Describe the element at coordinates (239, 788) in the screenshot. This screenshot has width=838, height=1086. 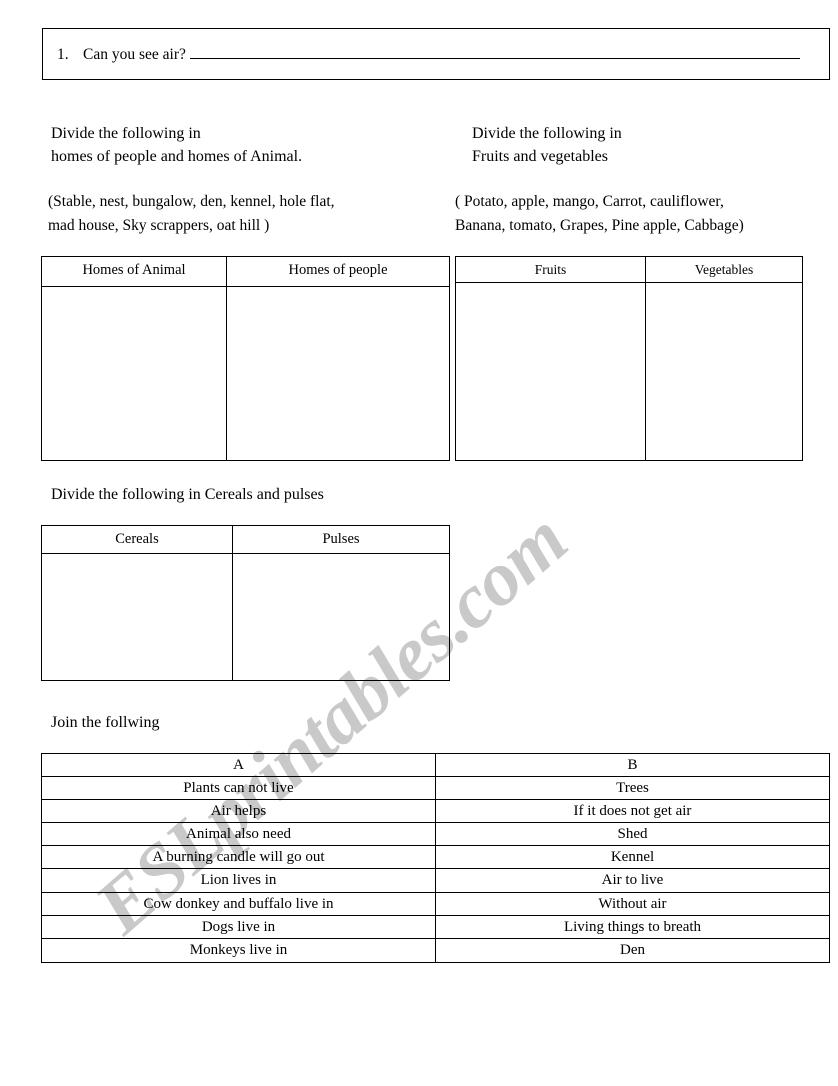
I see `join-table-cell-a: Plants can not live` at that location.